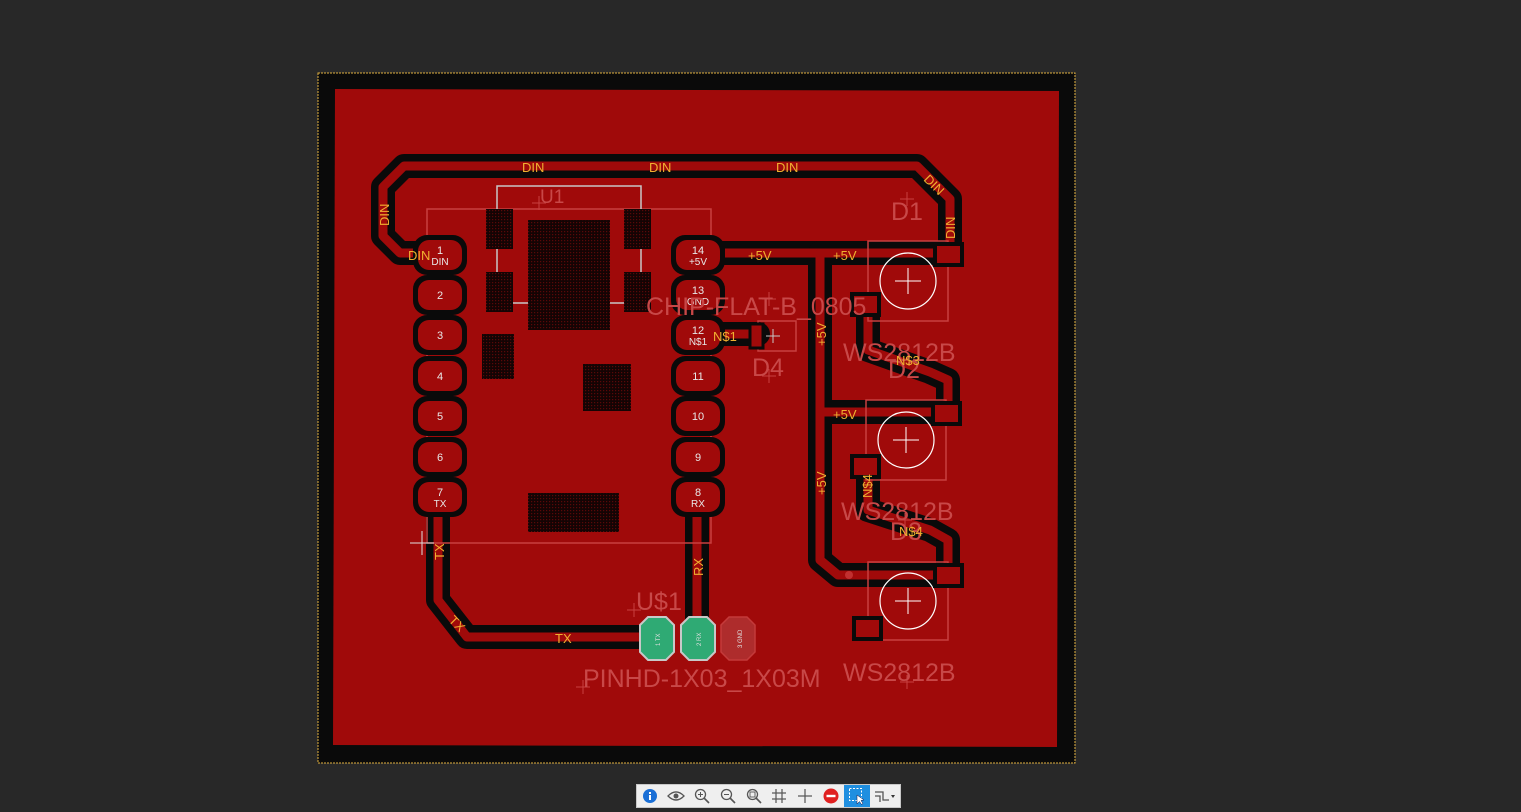 The width and height of the screenshot is (1521, 812). What do you see at coordinates (698, 493) in the screenshot?
I see `pad-number: 8` at bounding box center [698, 493].